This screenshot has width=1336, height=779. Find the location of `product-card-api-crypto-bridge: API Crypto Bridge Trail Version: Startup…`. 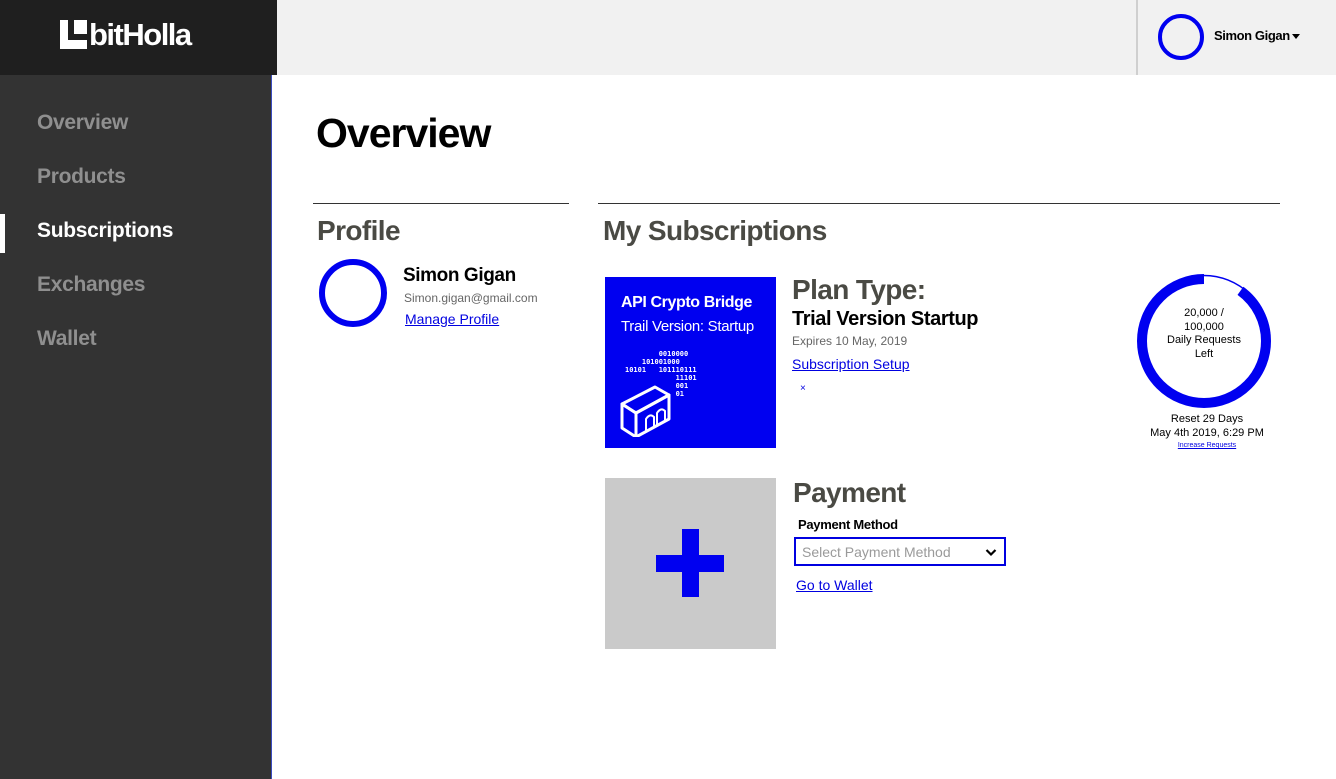

product-card-api-crypto-bridge: API Crypto Bridge Trail Version: Startup… is located at coordinates (690, 362).